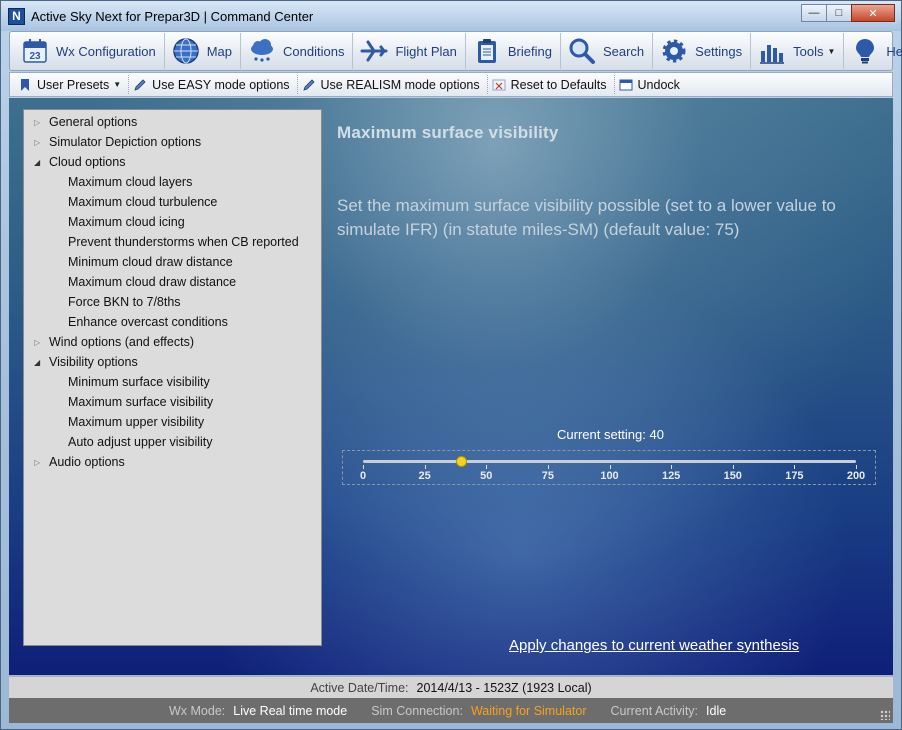  Describe the element at coordinates (25, 85) in the screenshot. I see `bookmark-icon` at that location.